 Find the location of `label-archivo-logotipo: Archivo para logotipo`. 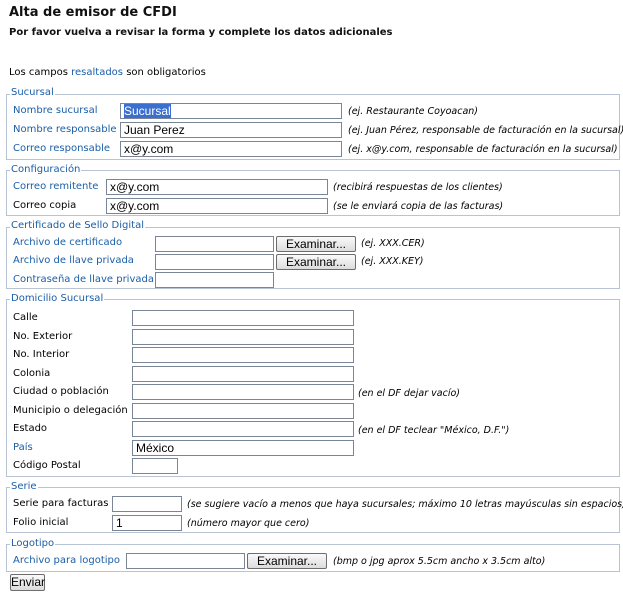

label-archivo-logotipo: Archivo para logotipo is located at coordinates (66, 560).